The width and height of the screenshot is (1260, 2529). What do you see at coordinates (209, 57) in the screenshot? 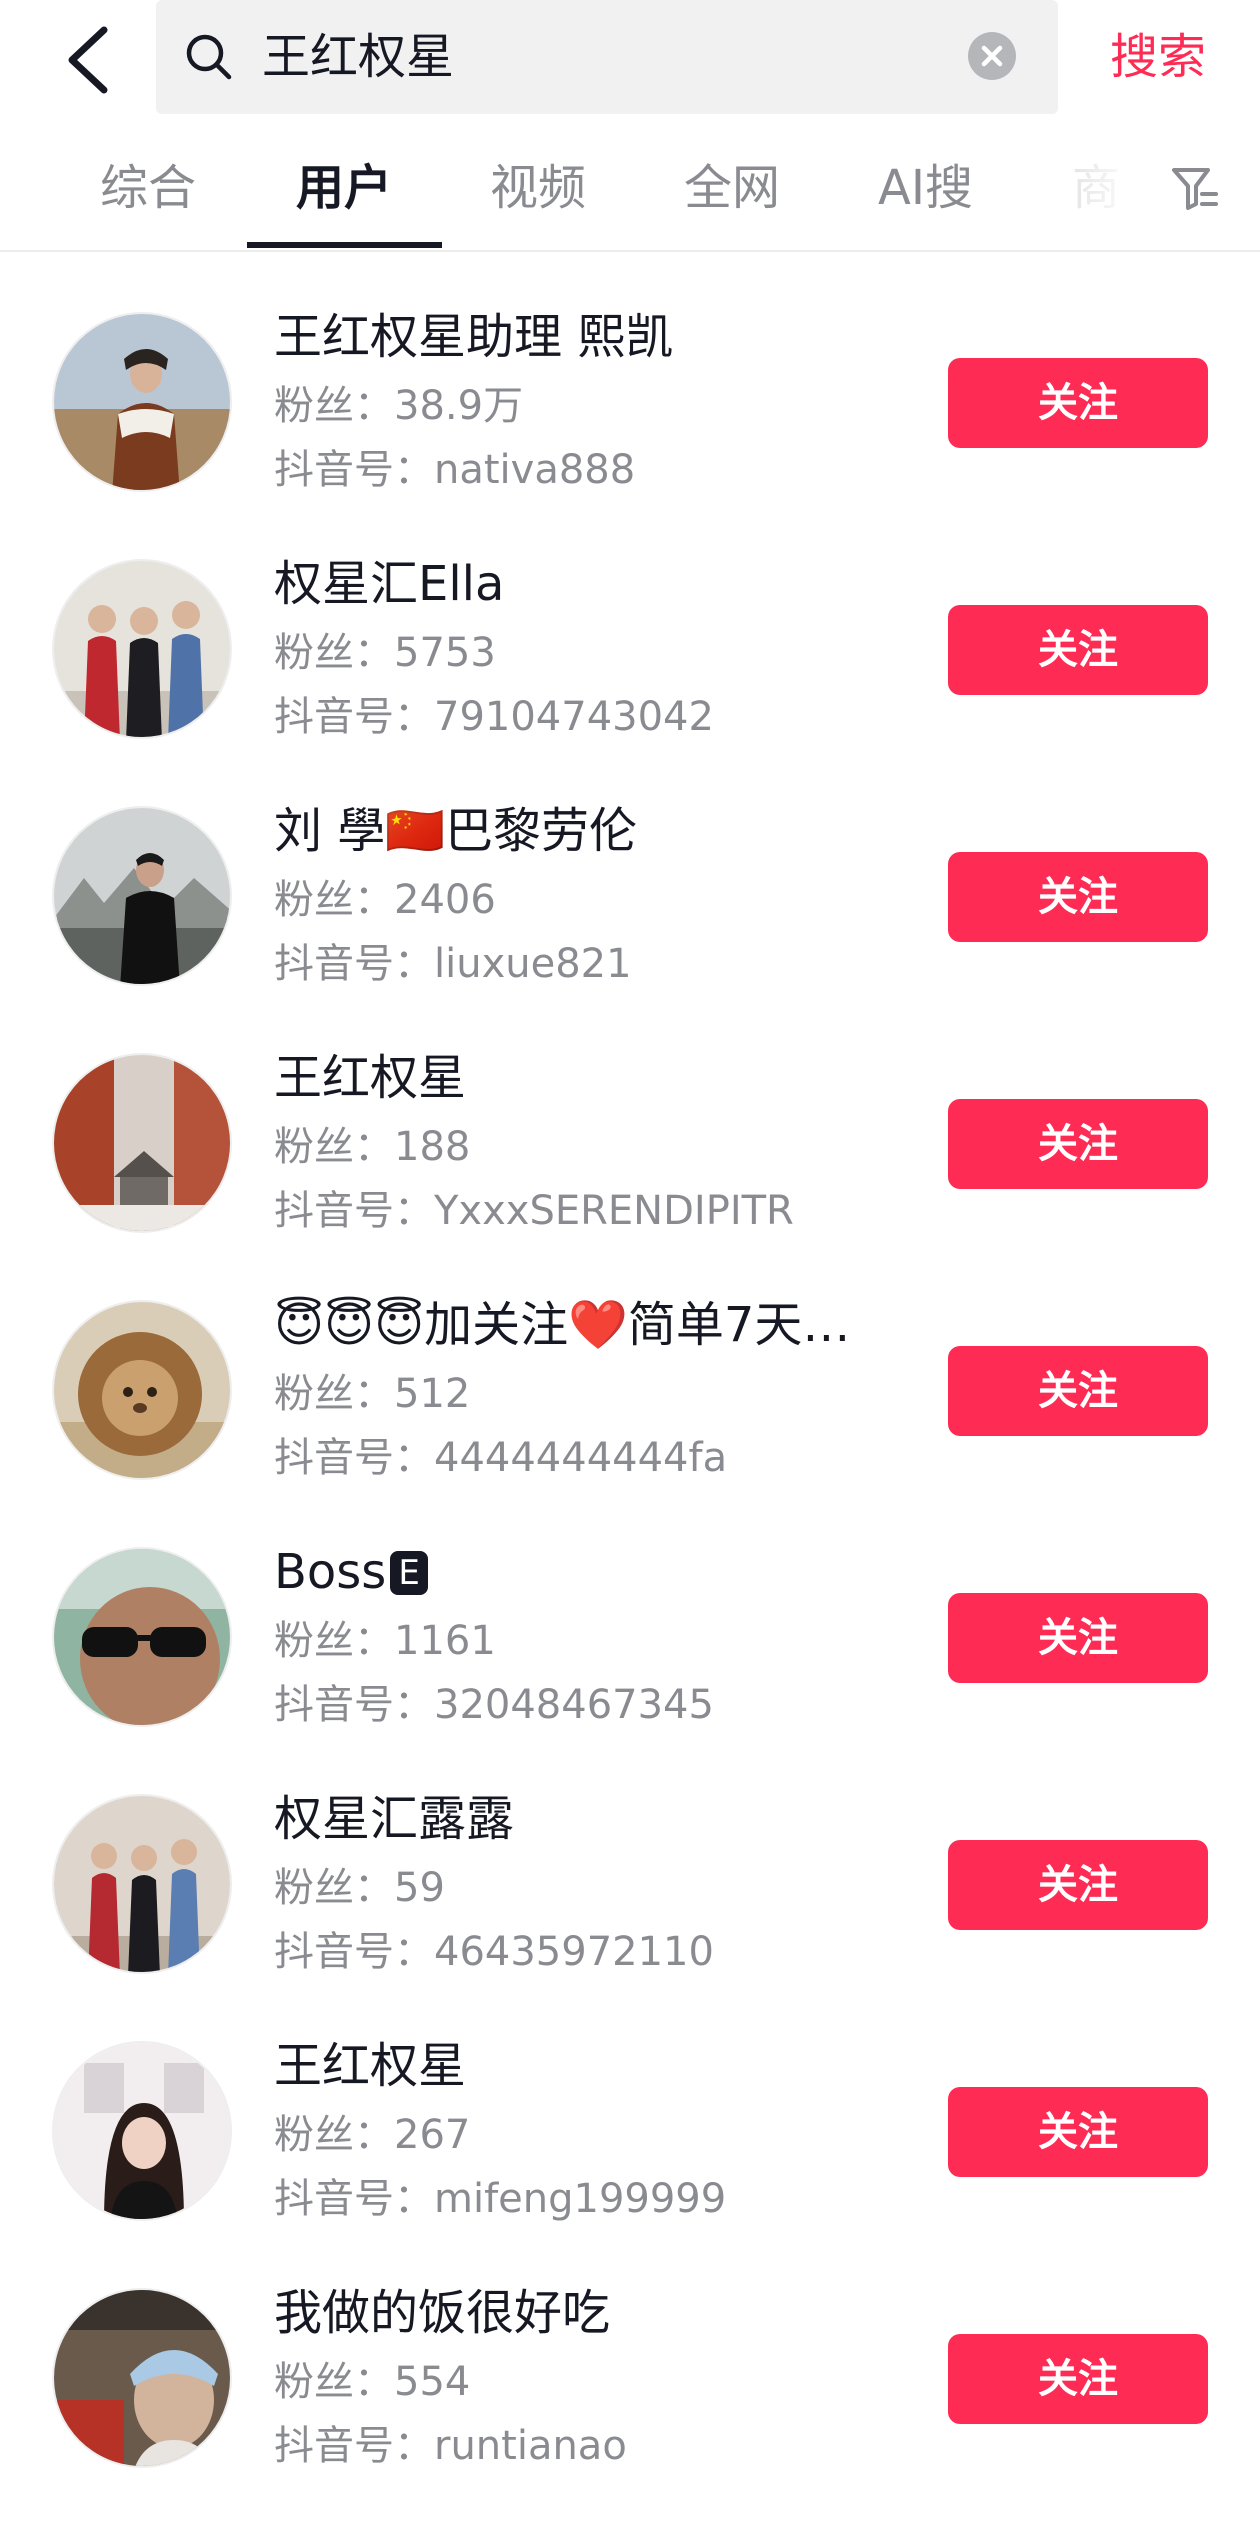
I see `search-icon` at bounding box center [209, 57].